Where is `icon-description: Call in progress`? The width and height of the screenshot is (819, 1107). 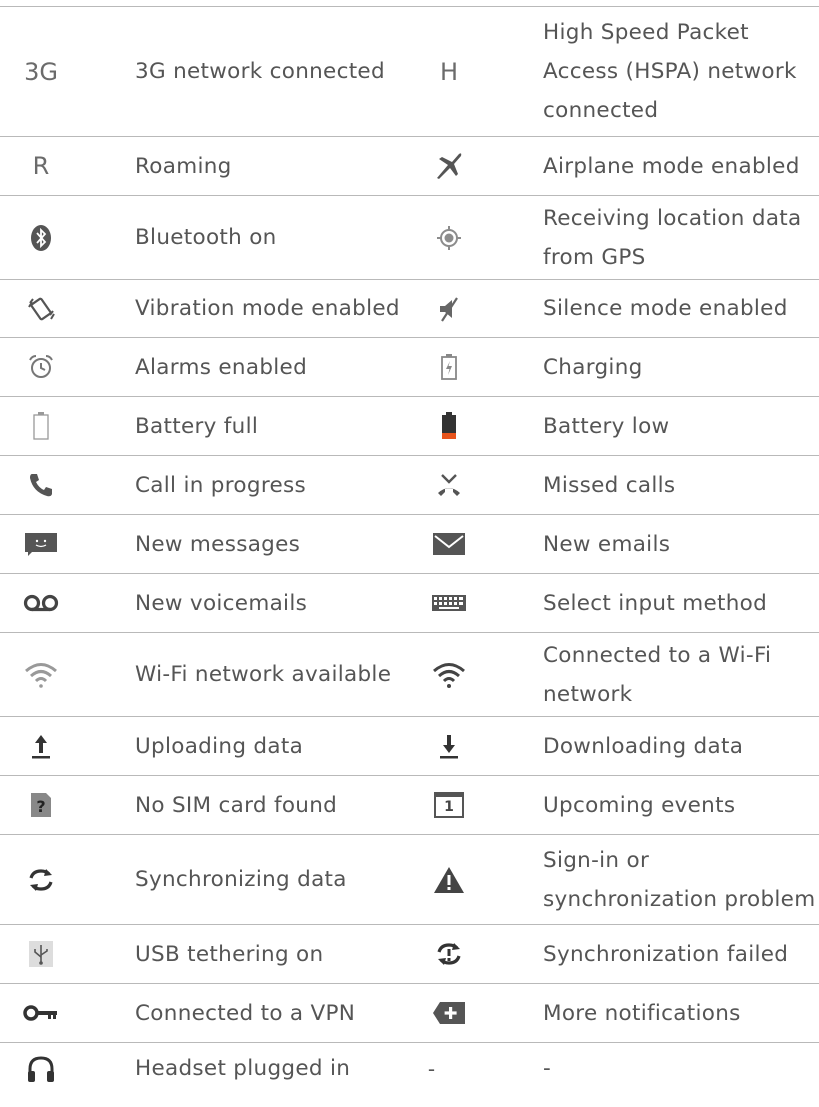
icon-description: Call in progress is located at coordinates (221, 485).